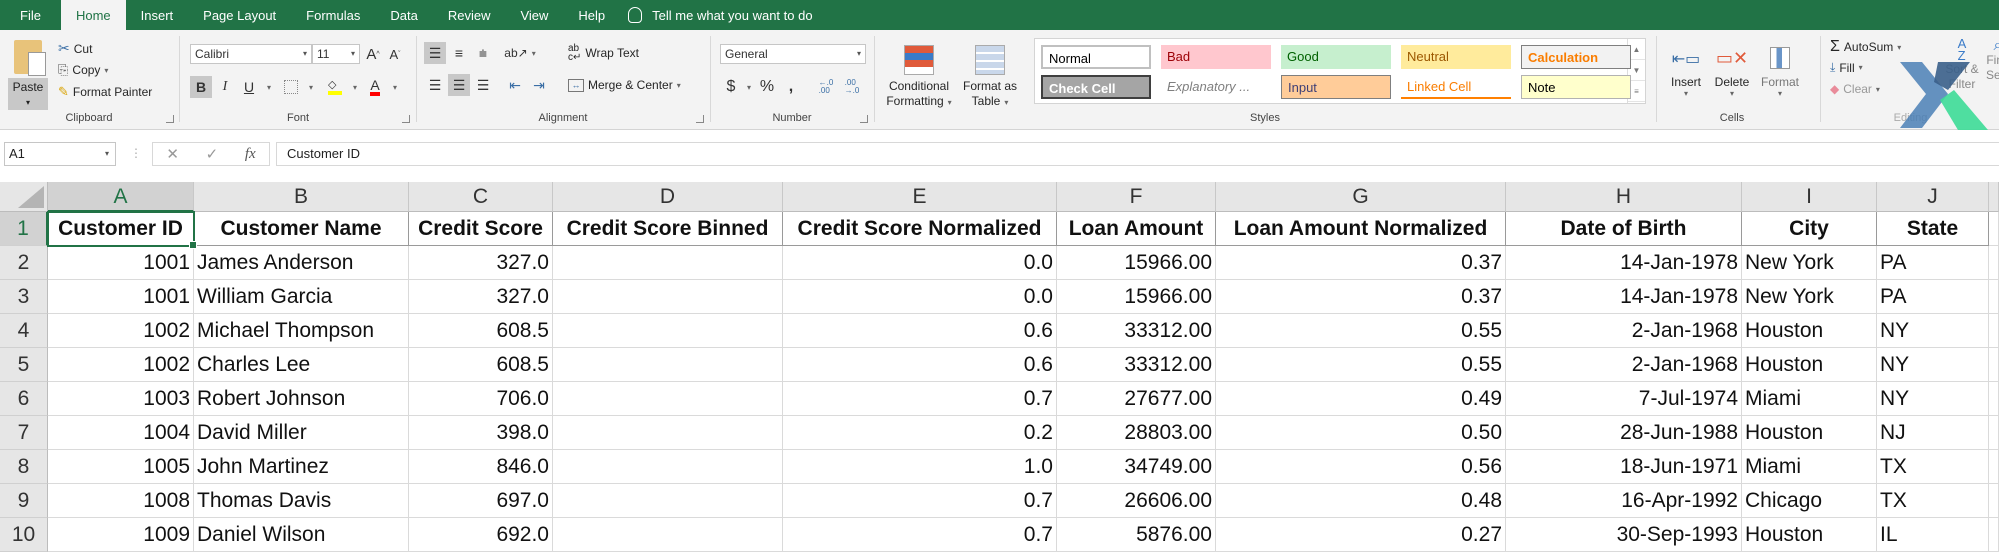  What do you see at coordinates (1933, 535) in the screenshot?
I see `table-cell: IL` at bounding box center [1933, 535].